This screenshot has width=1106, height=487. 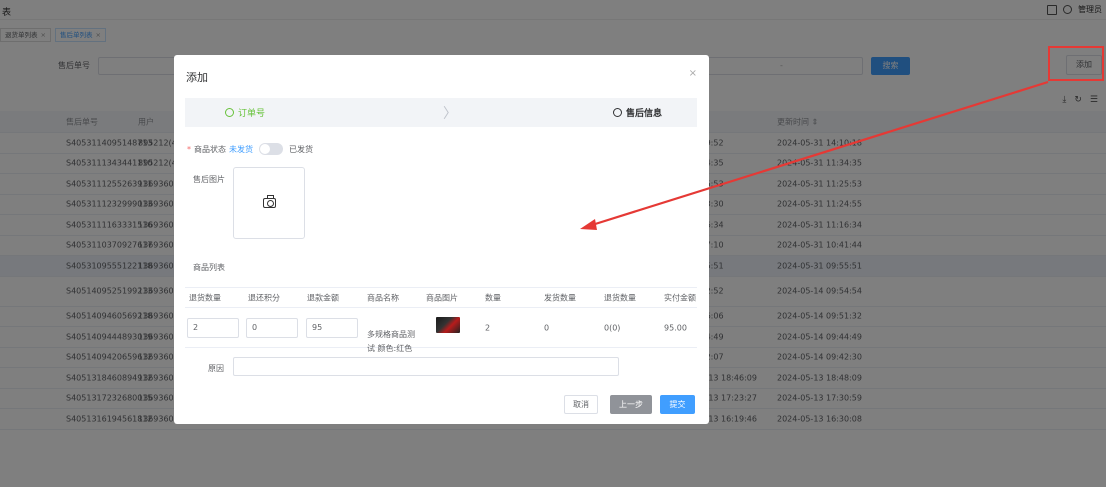 I want to click on annotation-arrow, so click(x=814, y=155).